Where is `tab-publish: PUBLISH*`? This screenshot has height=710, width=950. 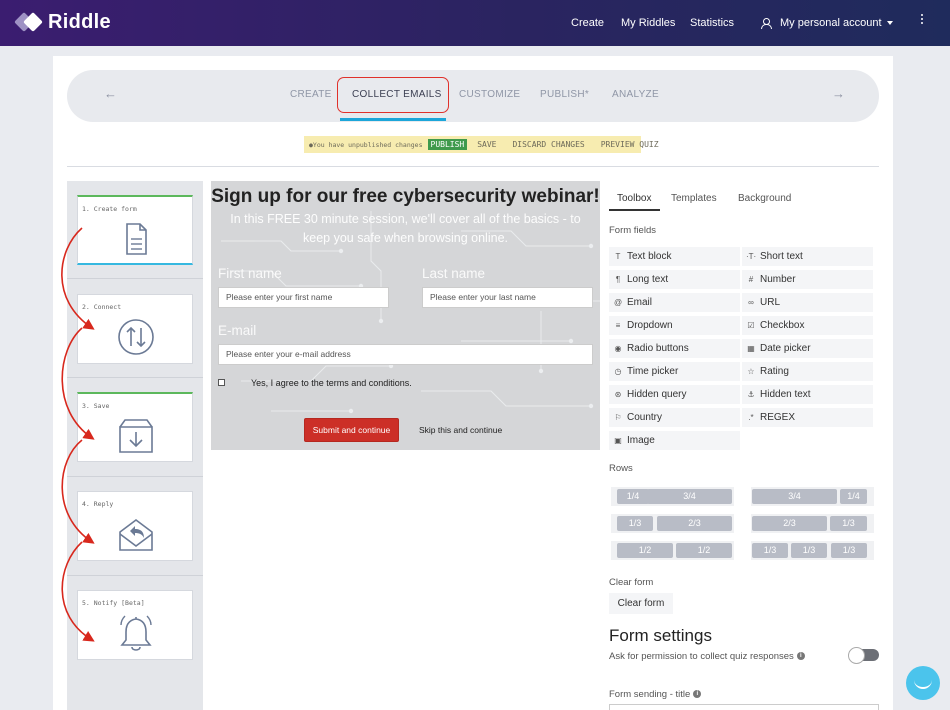 tab-publish: PUBLISH* is located at coordinates (564, 94).